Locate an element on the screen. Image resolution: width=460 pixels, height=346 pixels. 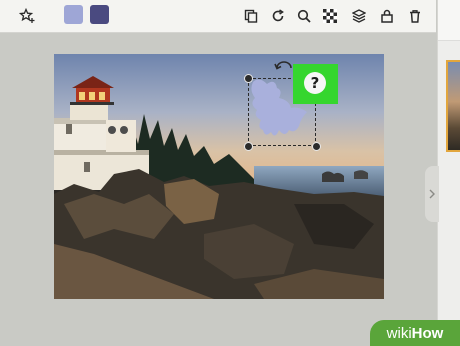
layers-icon is located at coordinates (359, 16).